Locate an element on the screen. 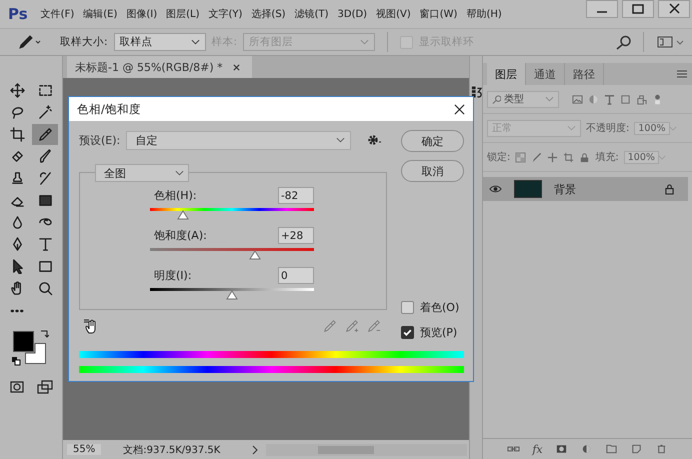  checkerboard-icon is located at coordinates (520, 157).